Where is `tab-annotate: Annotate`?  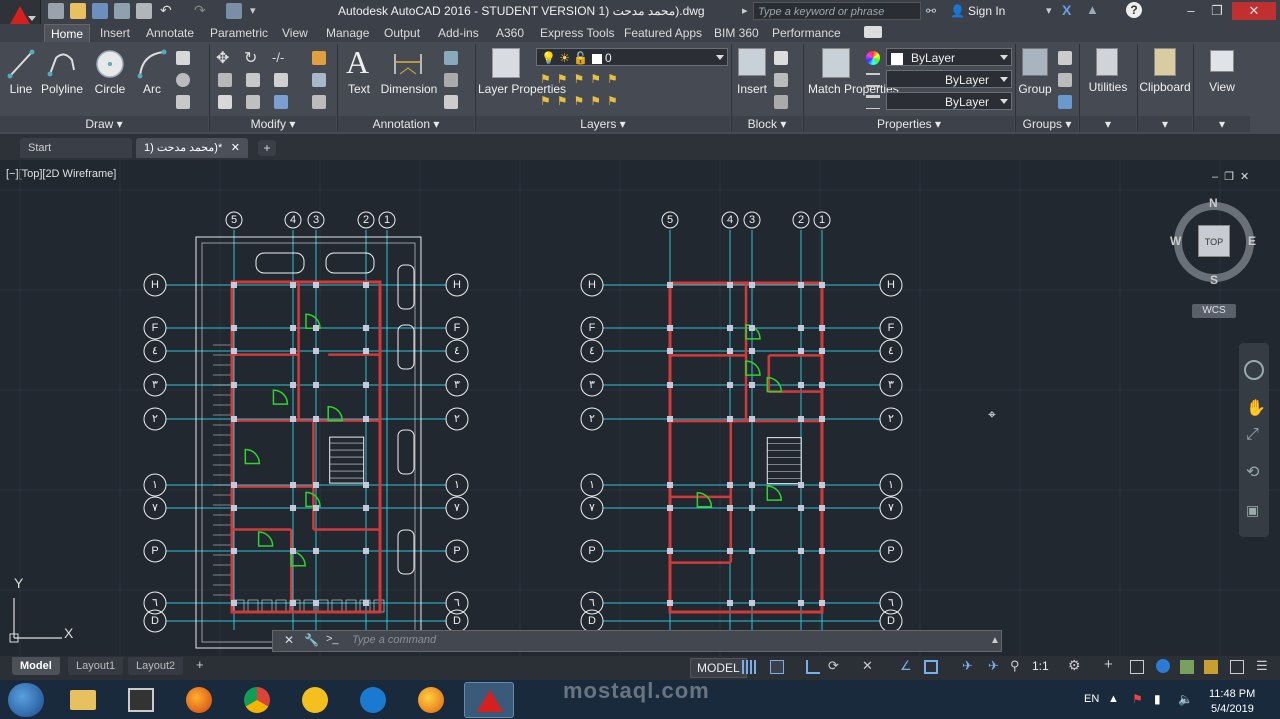
tab-annotate: Annotate is located at coordinates (170, 33).